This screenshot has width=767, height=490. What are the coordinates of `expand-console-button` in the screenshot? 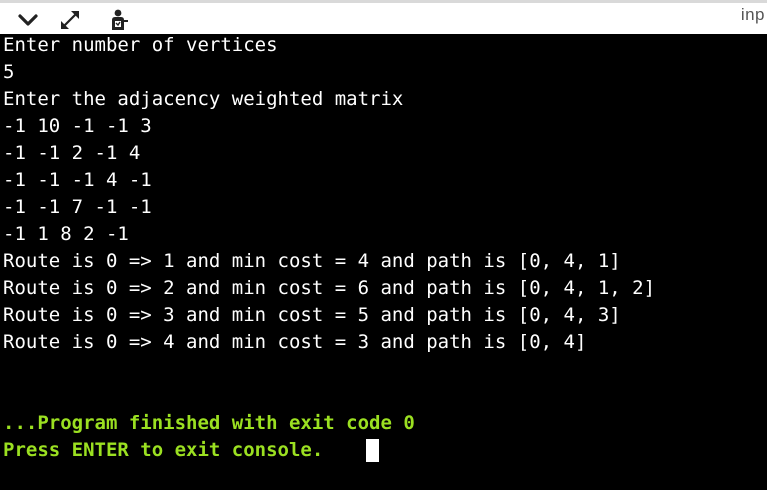 It's located at (70, 20).